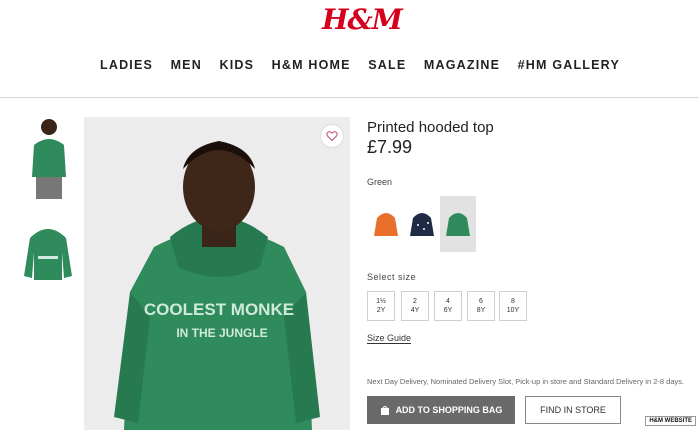  What do you see at coordinates (481, 301) in the screenshot?
I see `size-age: 6` at bounding box center [481, 301].